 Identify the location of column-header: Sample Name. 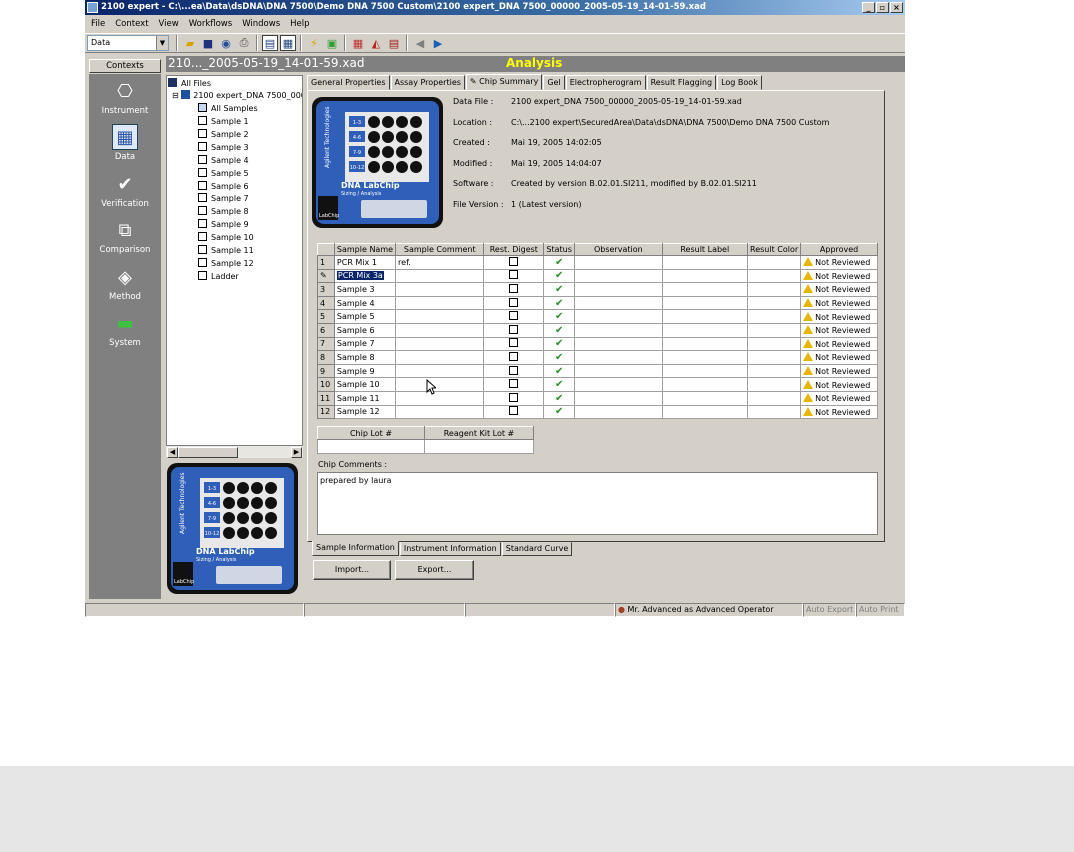
(365, 249).